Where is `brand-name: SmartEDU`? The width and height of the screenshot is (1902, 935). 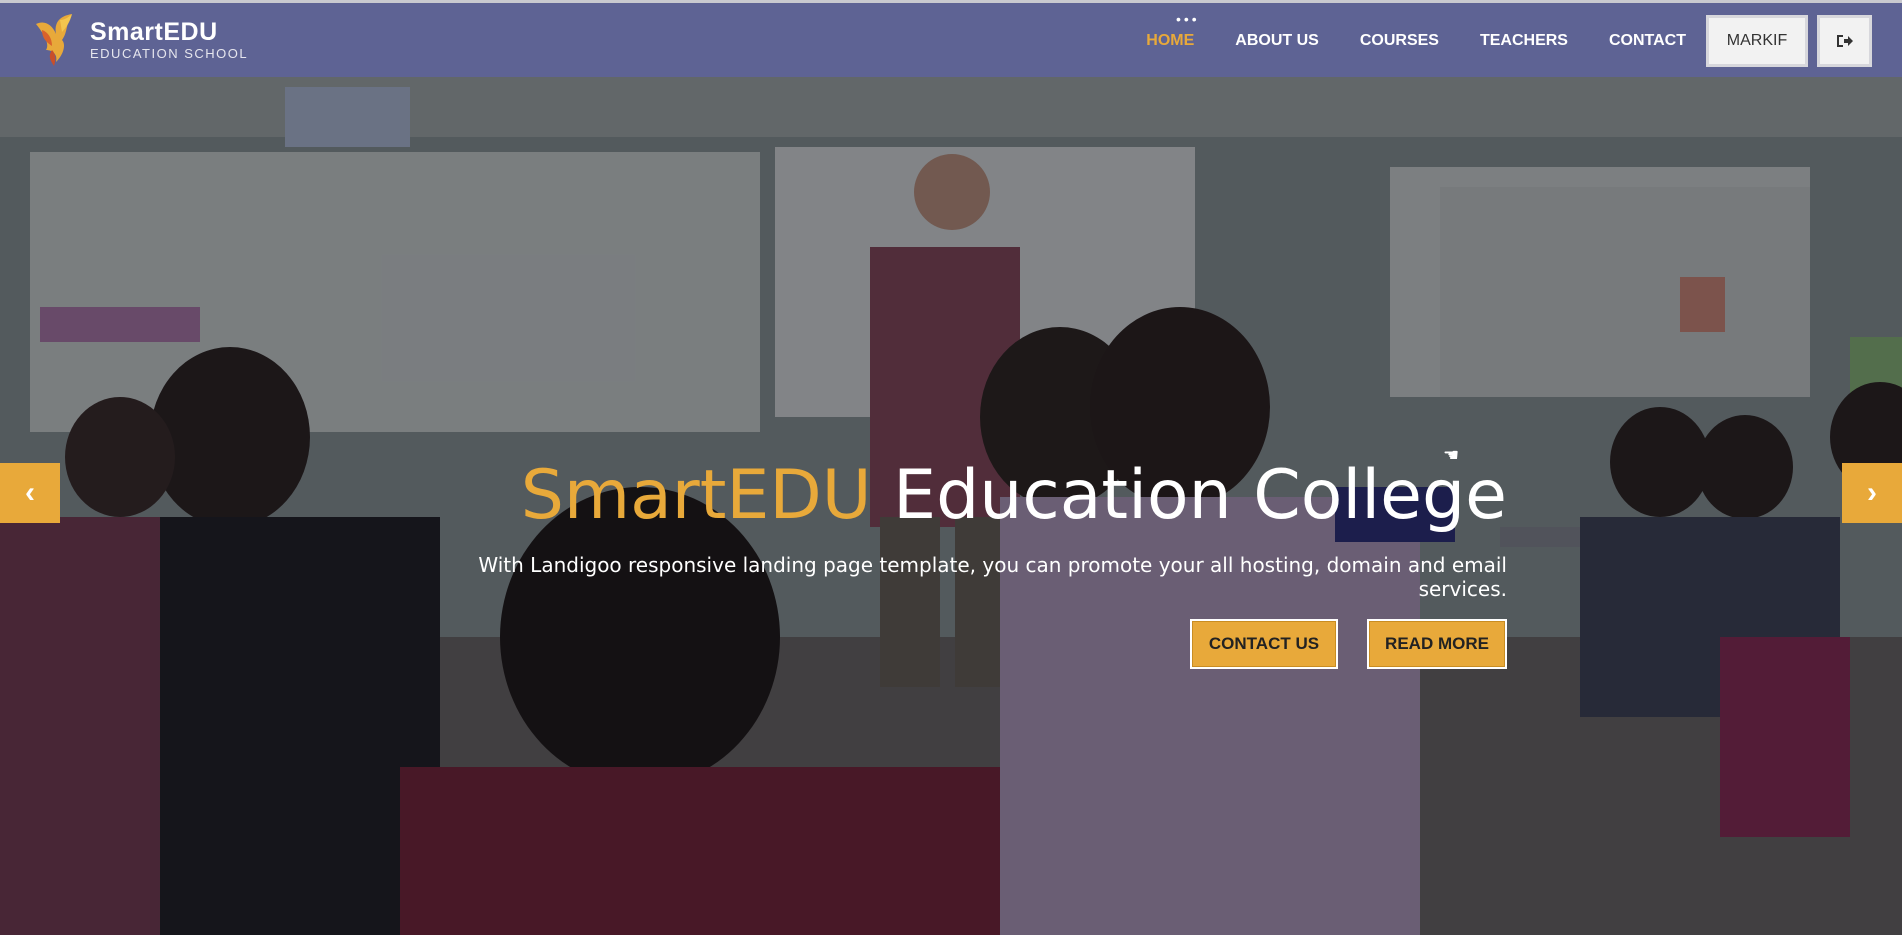
brand-name: SmartEDU is located at coordinates (154, 32).